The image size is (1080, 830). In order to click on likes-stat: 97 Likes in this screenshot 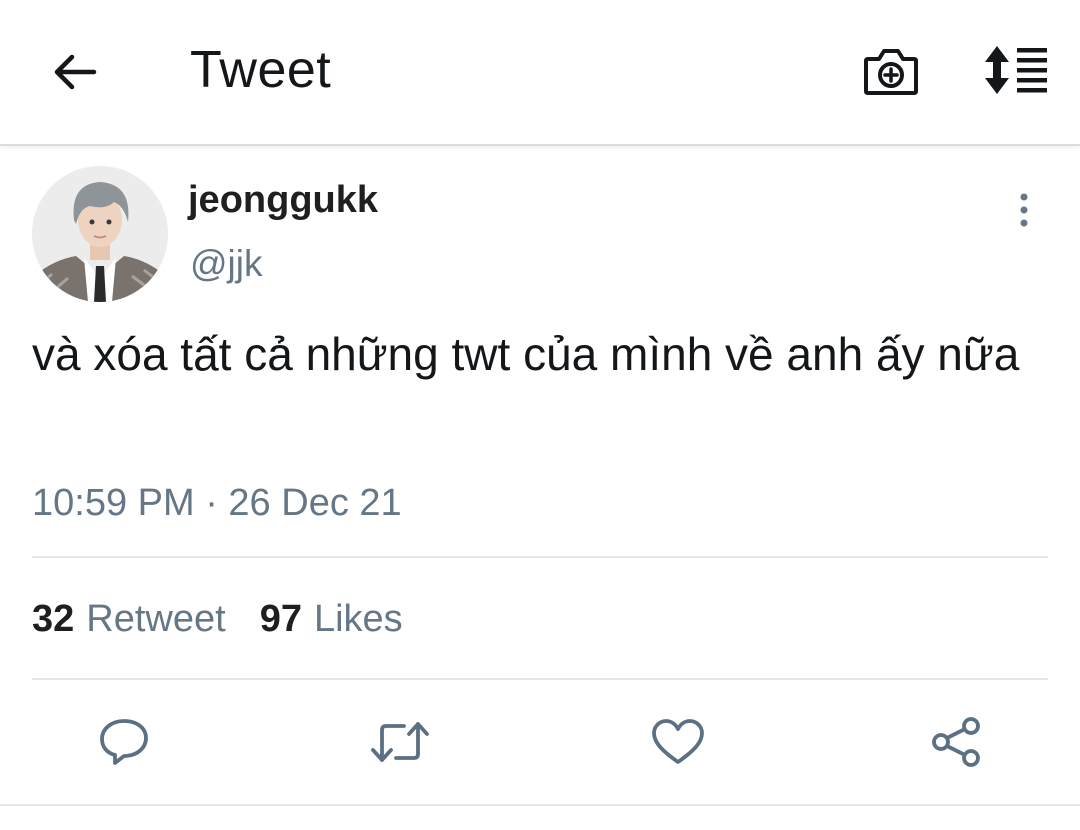, I will do `click(331, 619)`.